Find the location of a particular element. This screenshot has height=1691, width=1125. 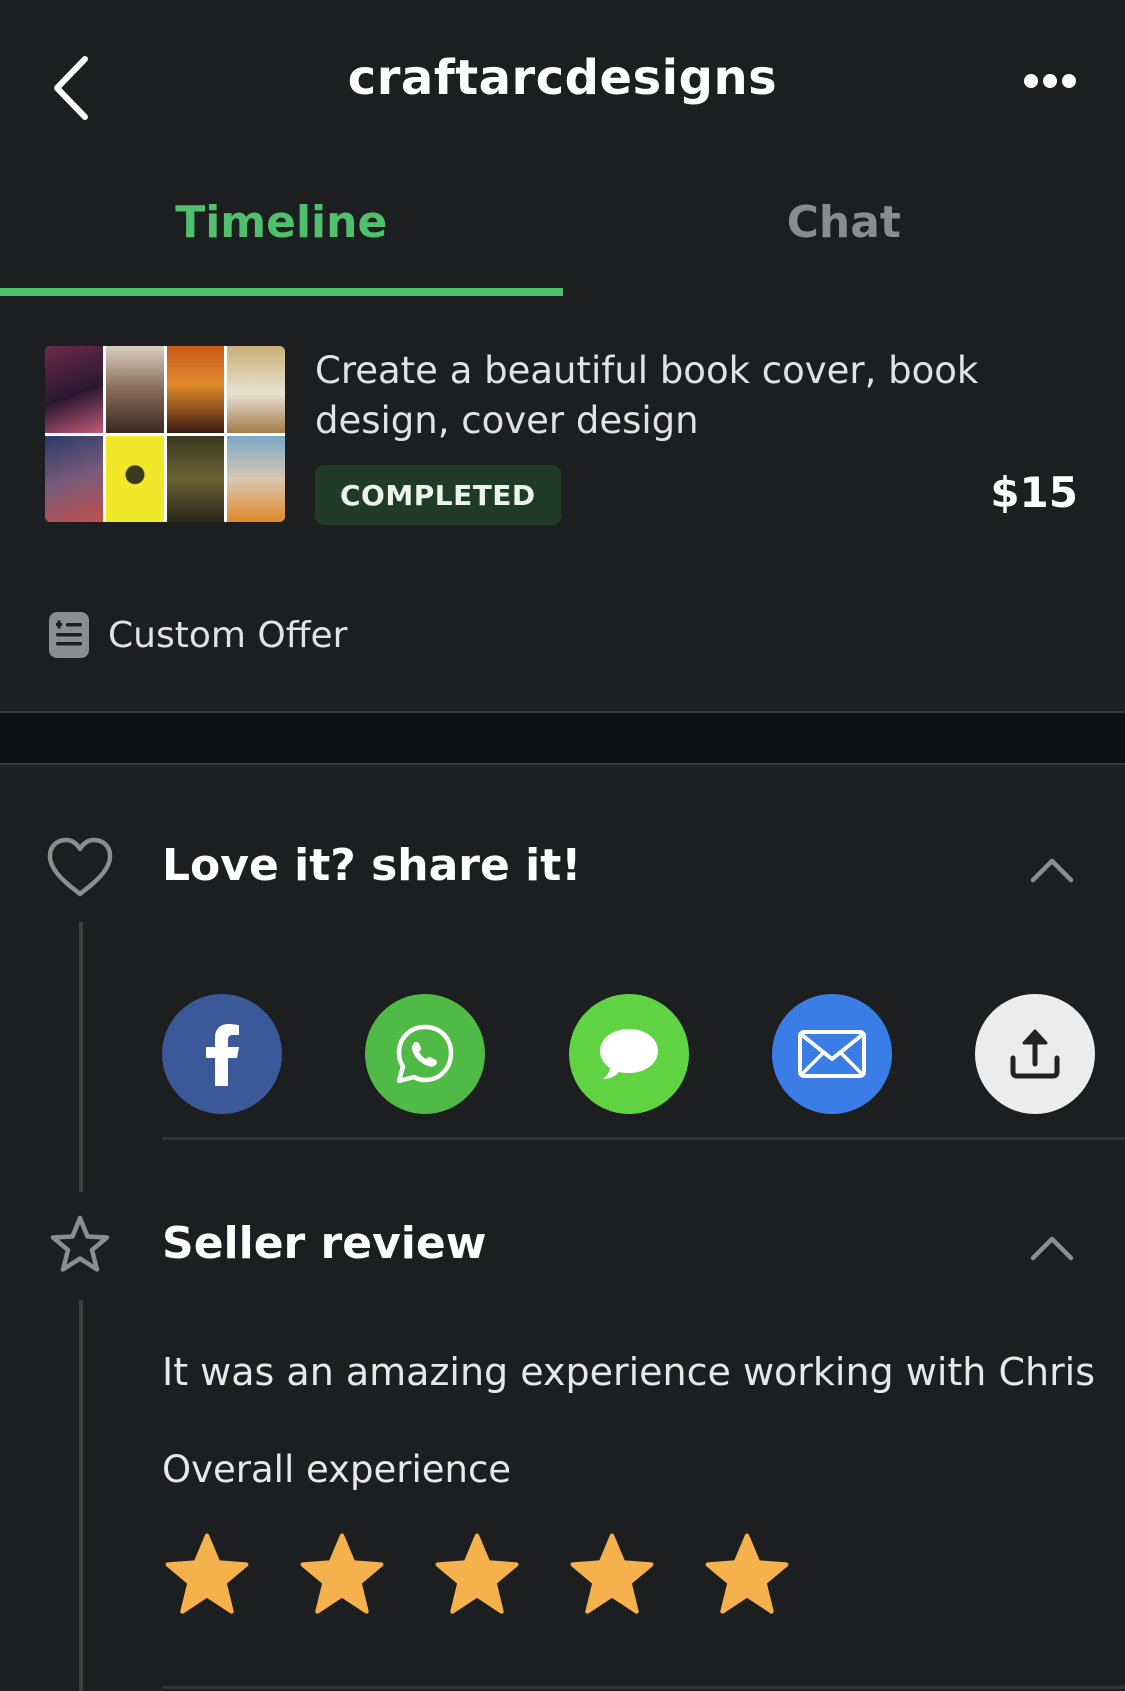

facebook-icon is located at coordinates (222, 1055).